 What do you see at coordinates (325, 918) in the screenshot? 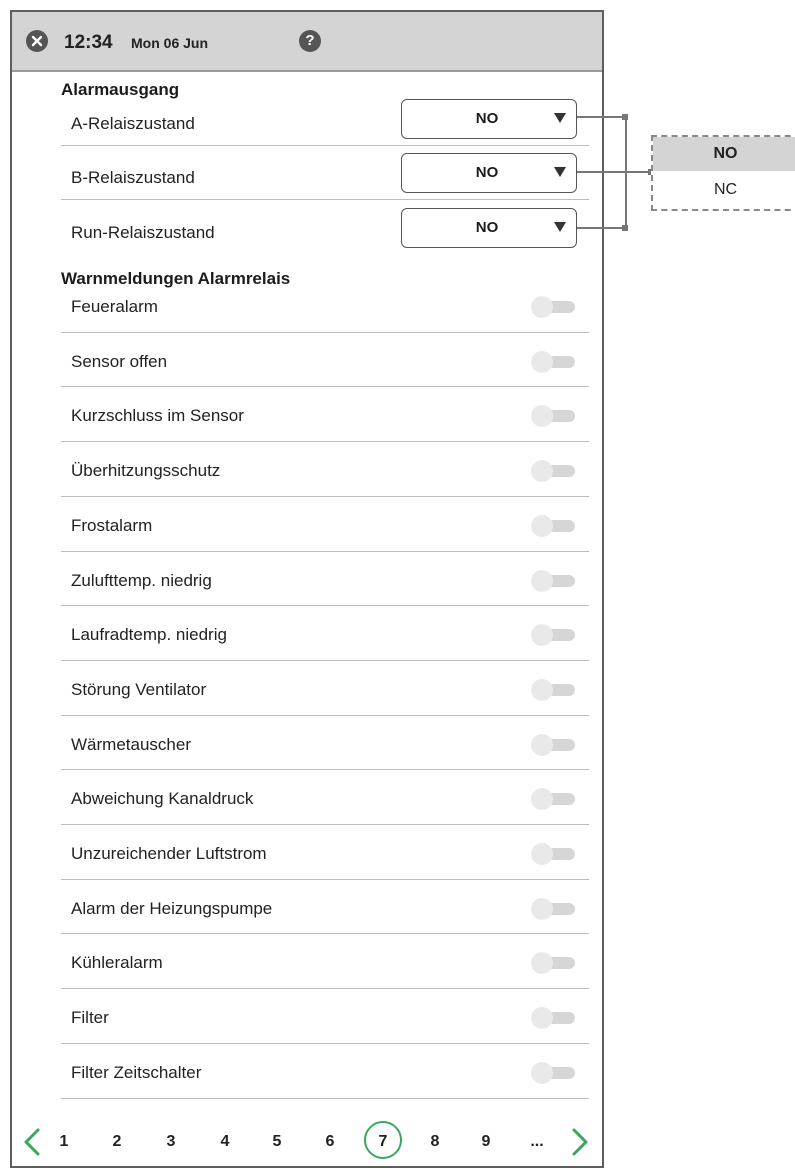
I see `warning-row: Alarm der Heizungspumpe` at bounding box center [325, 918].